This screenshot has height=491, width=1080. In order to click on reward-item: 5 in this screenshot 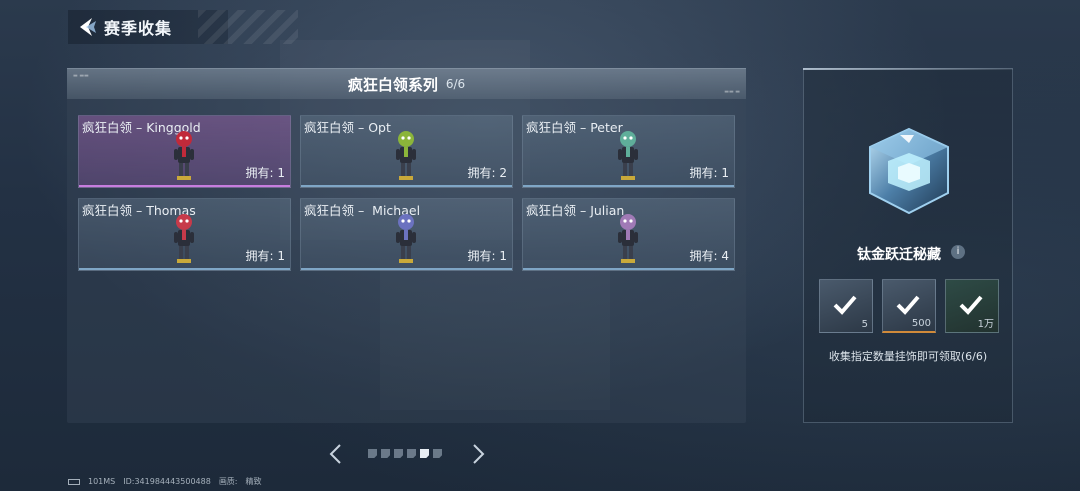, I will do `click(846, 306)`.